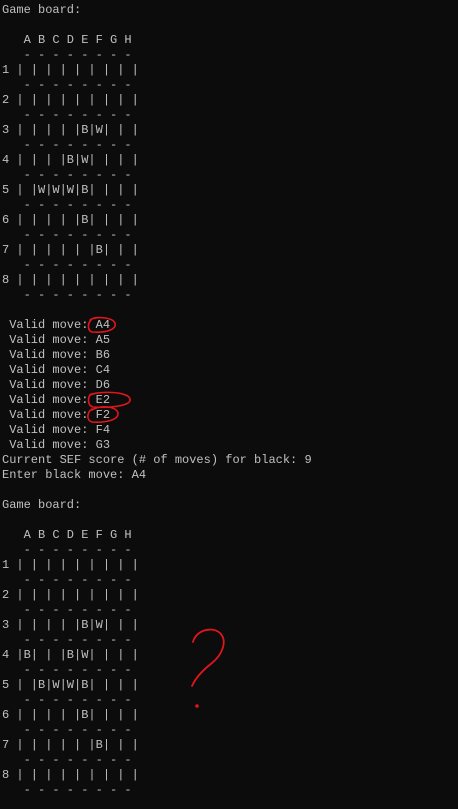  What do you see at coordinates (70, 655) in the screenshot?
I see `terminal-line: 4 |B| | |B|W| | | |` at bounding box center [70, 655].